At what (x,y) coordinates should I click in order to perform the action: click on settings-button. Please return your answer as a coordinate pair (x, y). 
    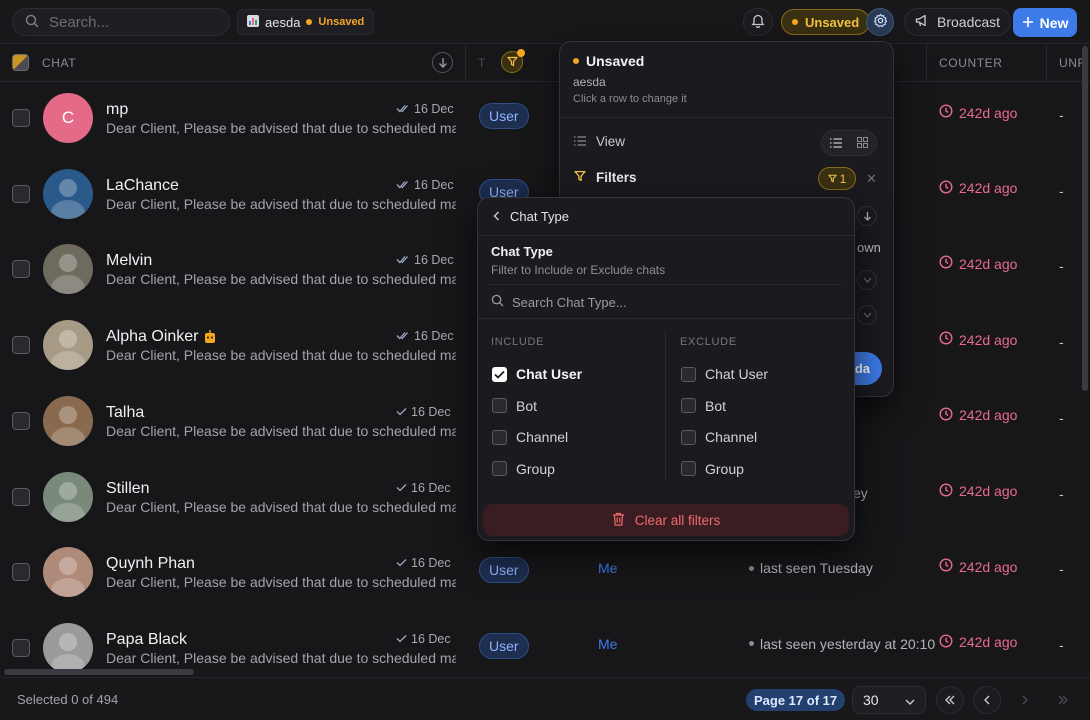
    Looking at the image, I should click on (880, 22).